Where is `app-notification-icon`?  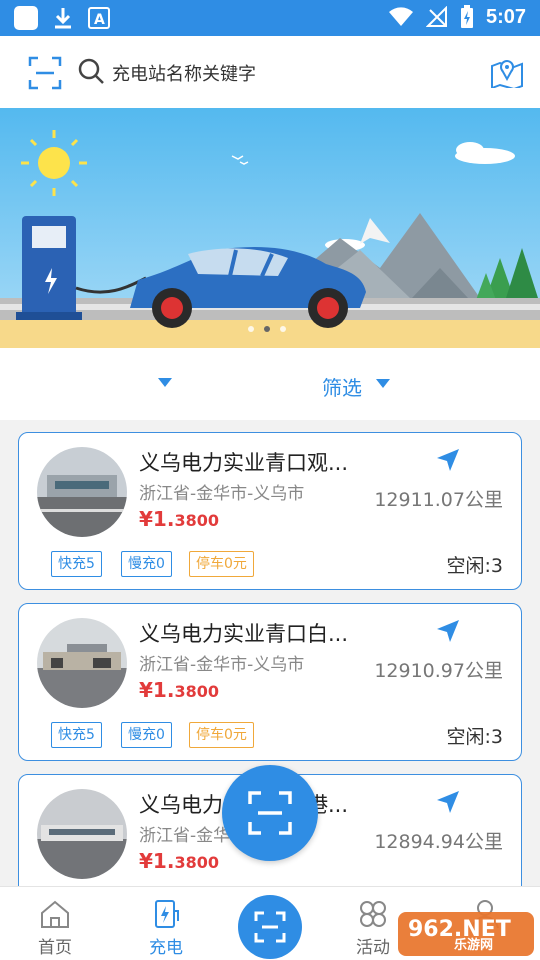 app-notification-icon is located at coordinates (26, 18).